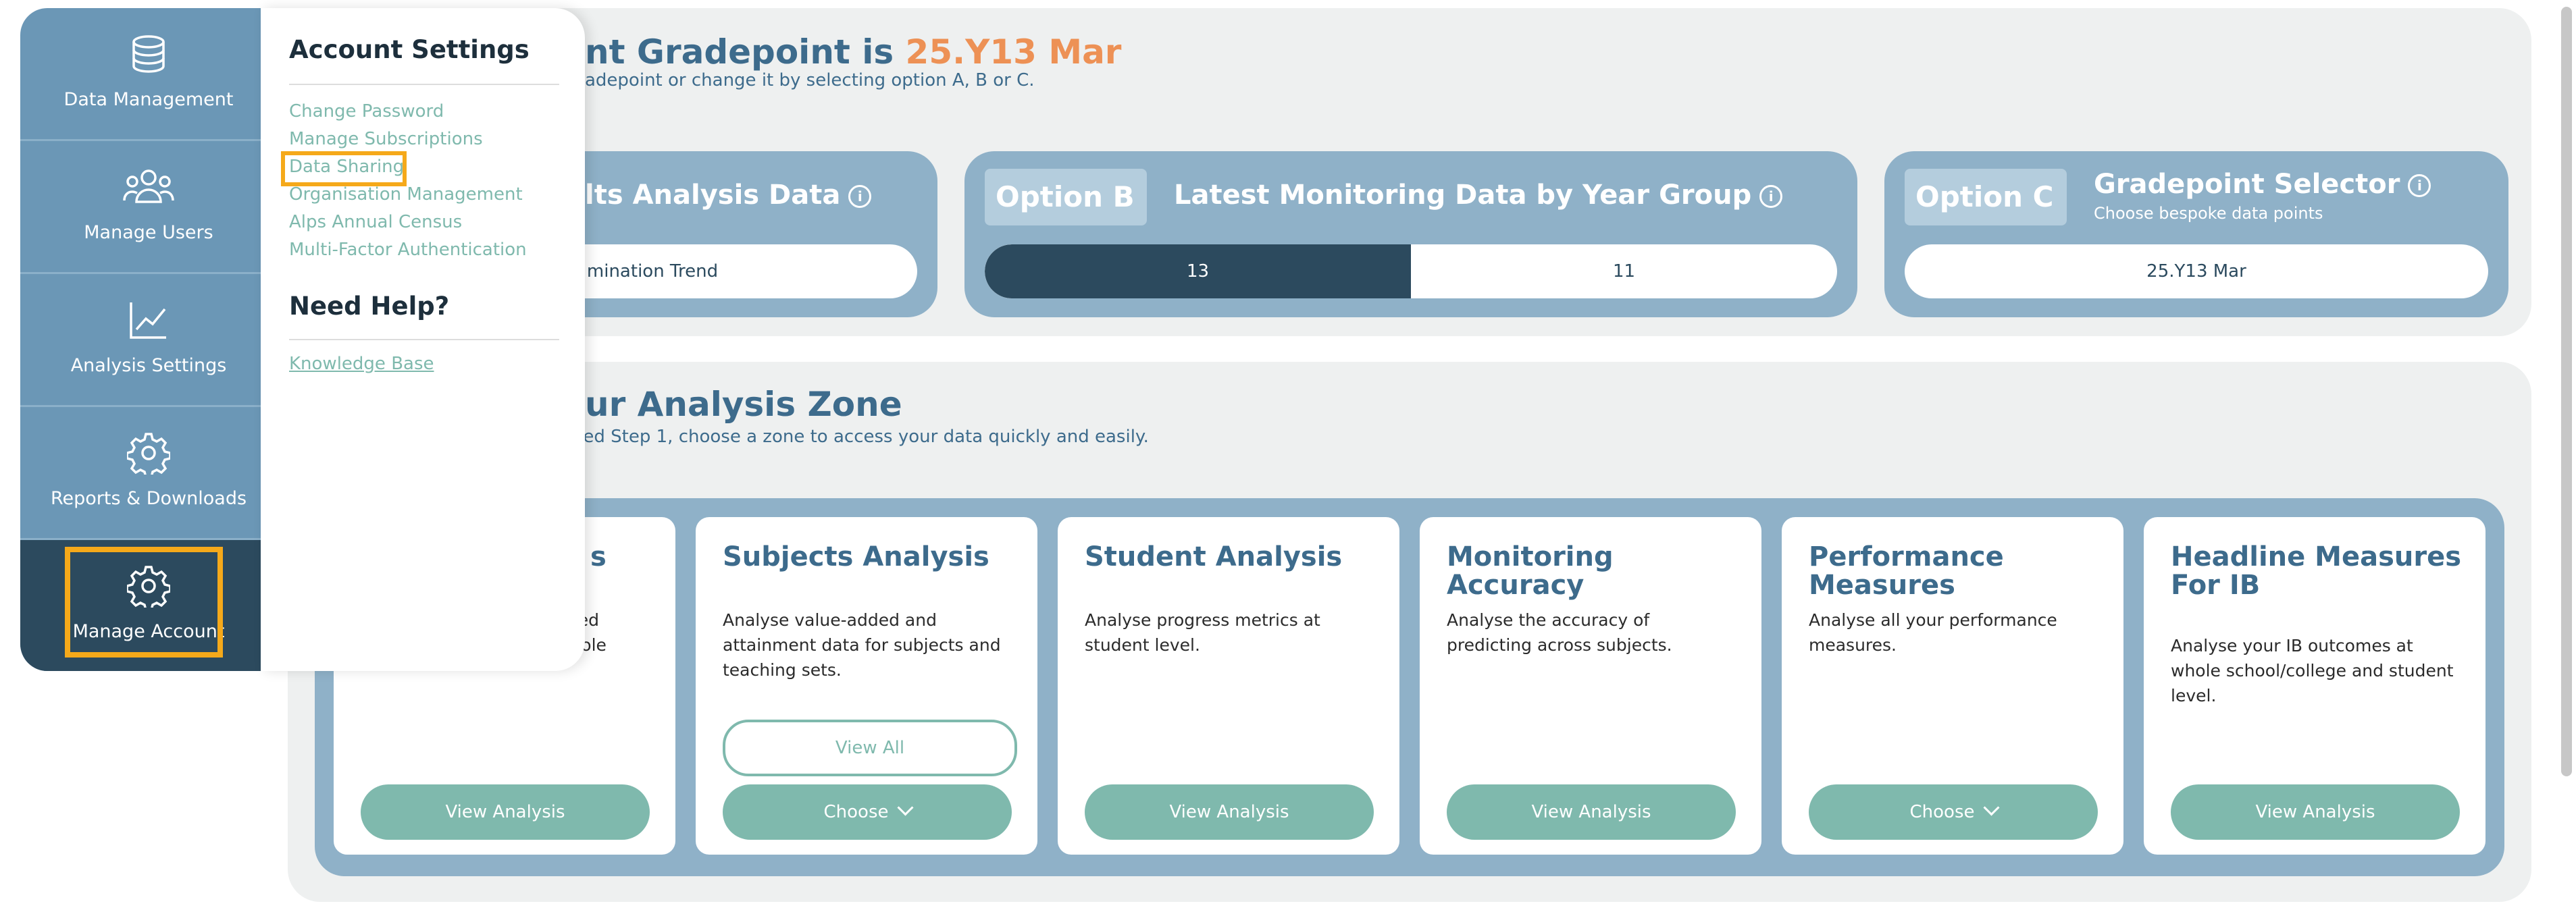 The width and height of the screenshot is (2576, 912). I want to click on sidebar-item-label: Reports & Downloads, so click(148, 498).